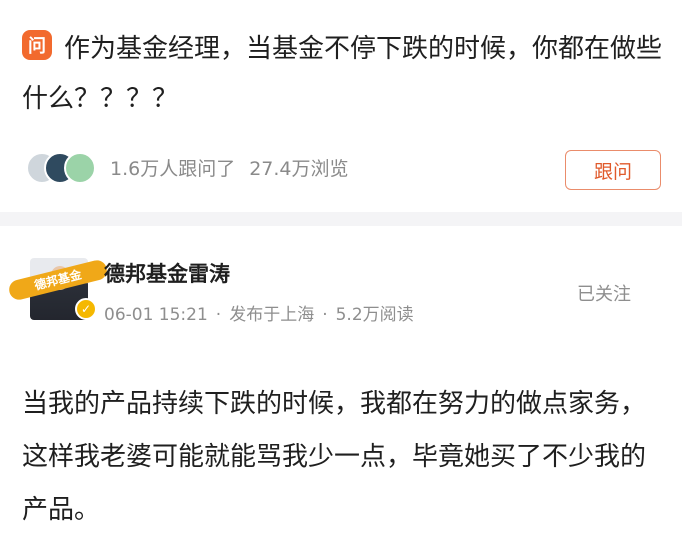  What do you see at coordinates (604, 293) in the screenshot?
I see `followed-button: 已关注` at bounding box center [604, 293].